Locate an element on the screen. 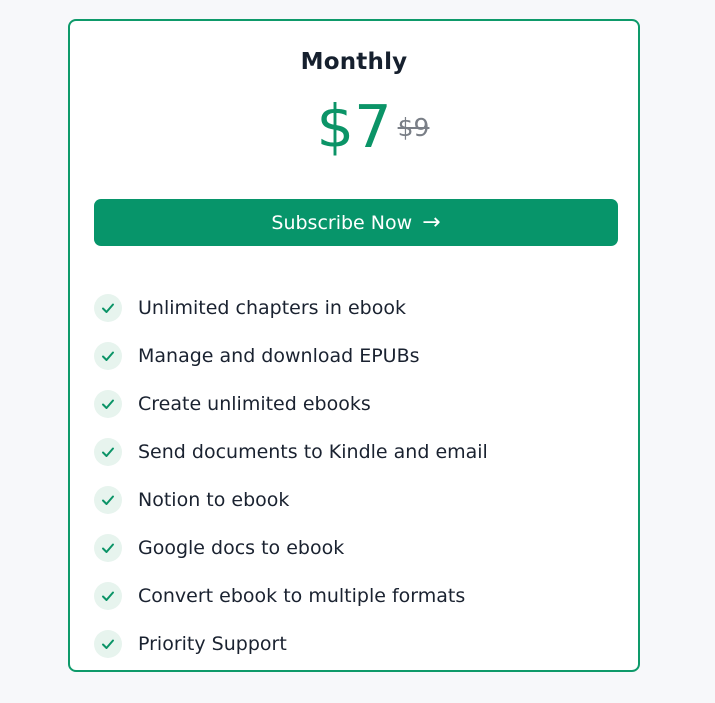  feature-item: Manage and download EPUBs is located at coordinates (291, 356).